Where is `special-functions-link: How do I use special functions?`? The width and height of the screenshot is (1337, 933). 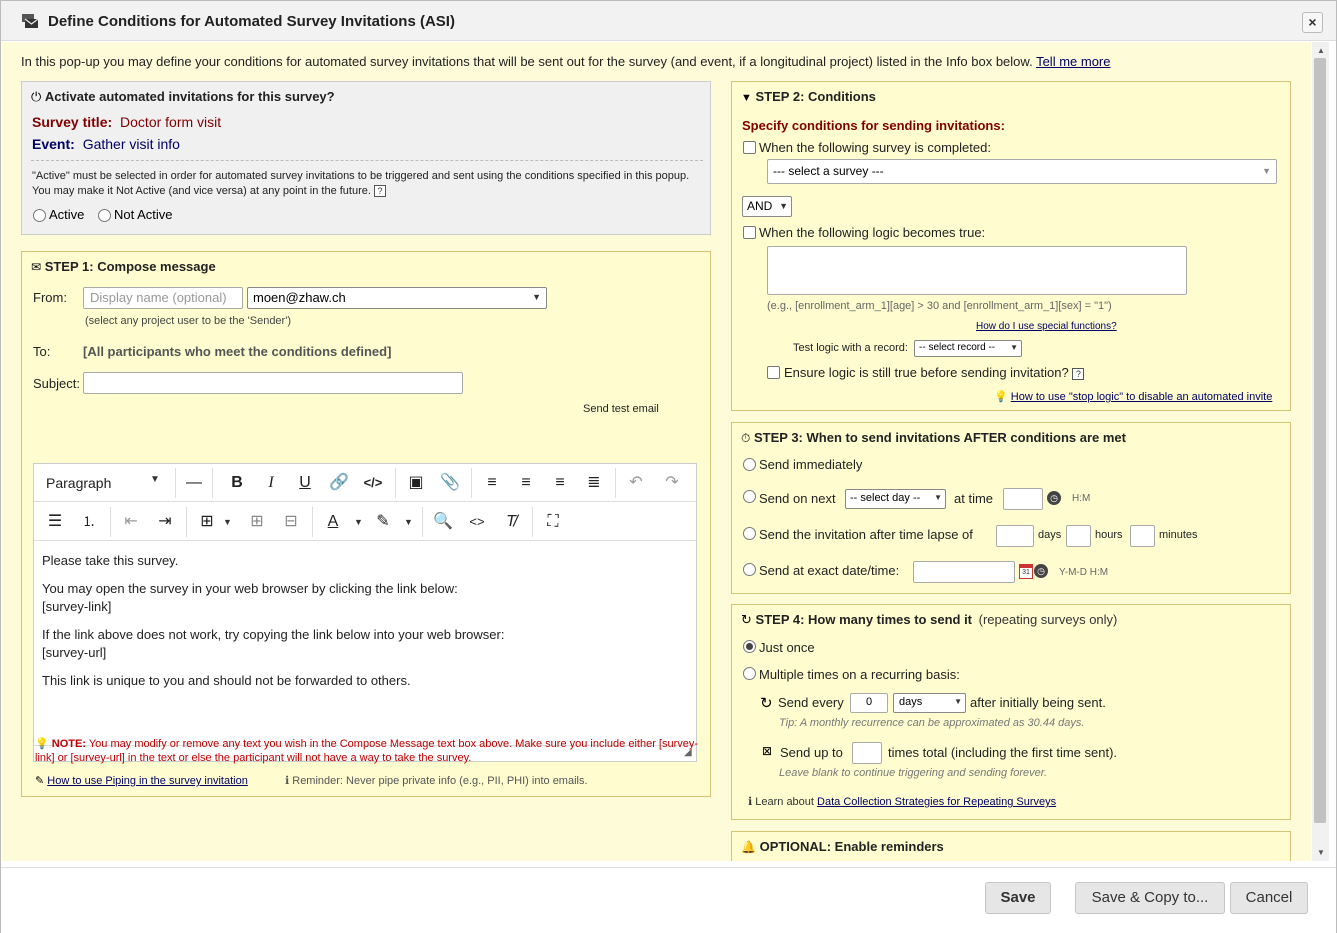
special-functions-link: How do I use special functions? is located at coordinates (1046, 326).